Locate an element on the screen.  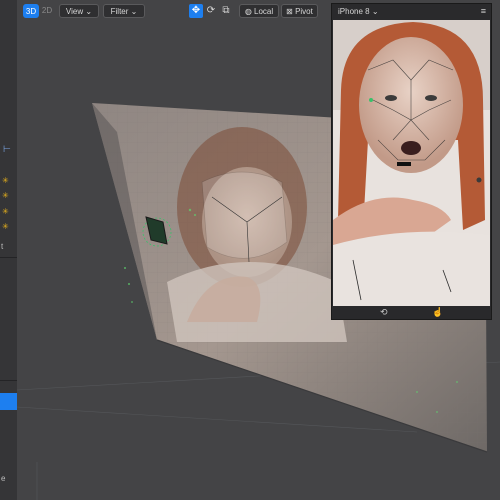
pivot-label: Pivot is located at coordinates (304, 11).